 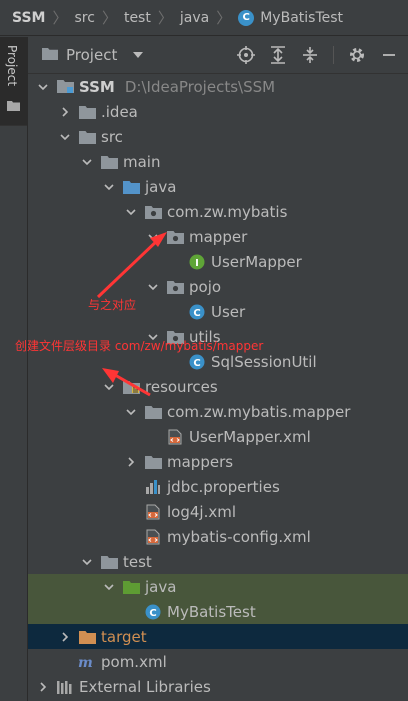 What do you see at coordinates (131, 265) in the screenshot?
I see `arrow-to-mapper-package` at bounding box center [131, 265].